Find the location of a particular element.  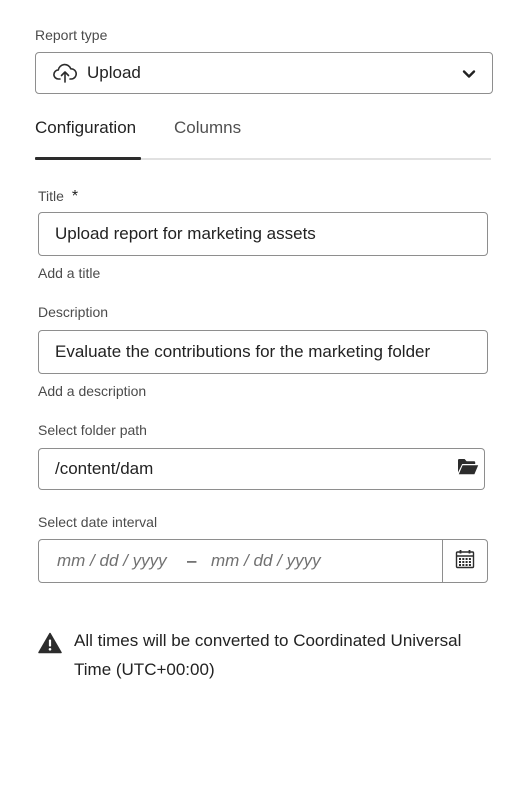

warning-icon is located at coordinates (50, 644).